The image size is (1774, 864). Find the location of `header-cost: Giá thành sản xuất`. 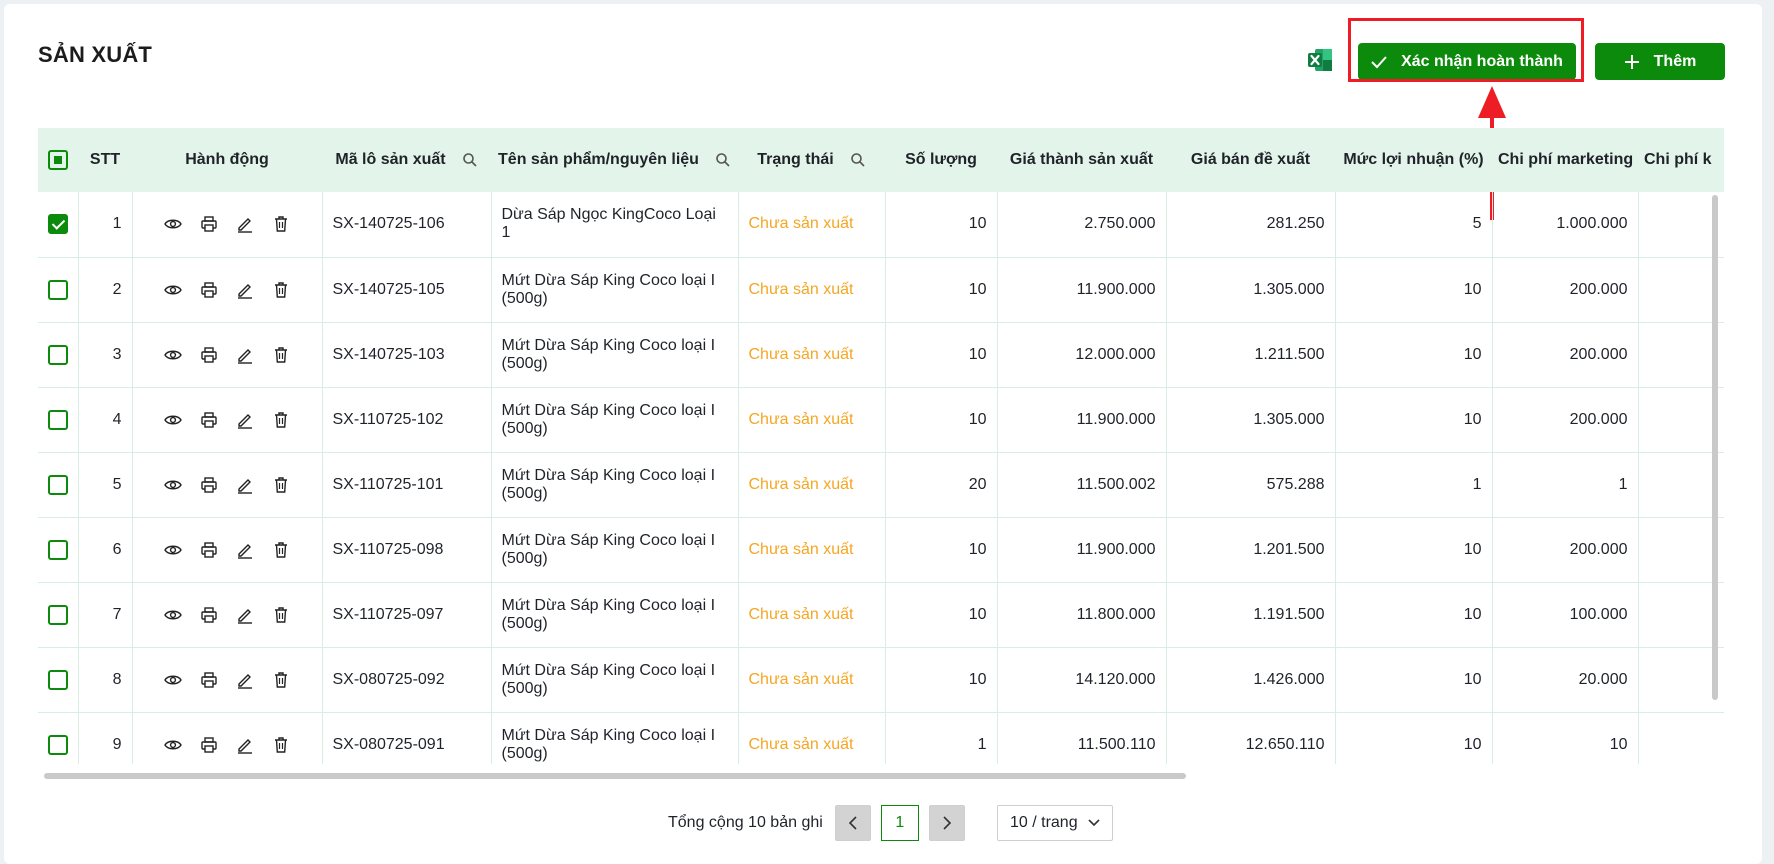

header-cost: Giá thành sản xuất is located at coordinates (1081, 160).